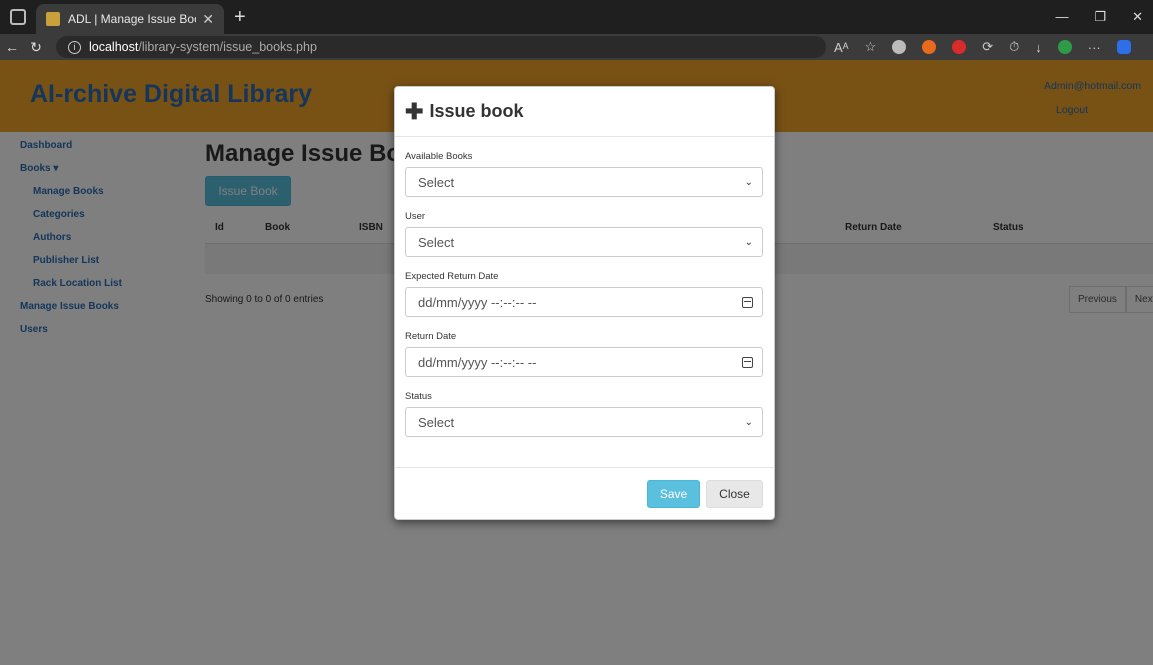  I want to click on window-controls: — ❐ ✕, so click(1104, 17).